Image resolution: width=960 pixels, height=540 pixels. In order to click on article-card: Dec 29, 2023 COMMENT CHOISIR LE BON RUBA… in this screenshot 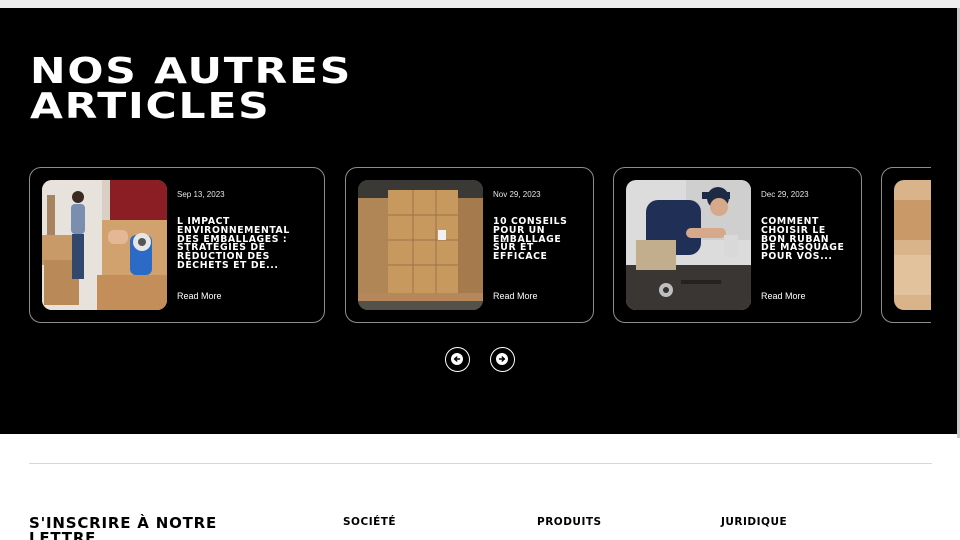, I will do `click(737, 245)`.